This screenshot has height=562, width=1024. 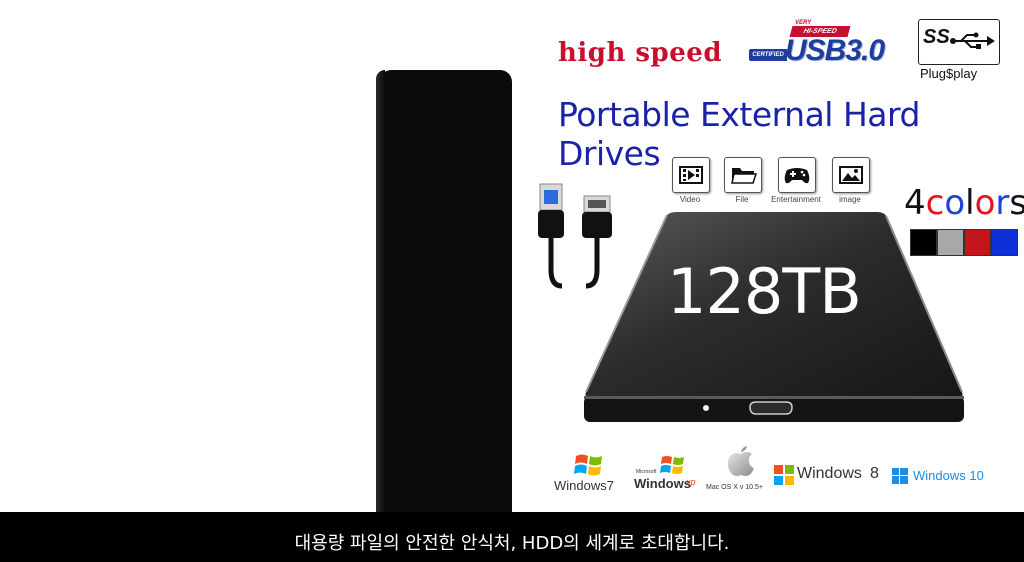 I want to click on capacity-label: 128TB, so click(x=764, y=291).